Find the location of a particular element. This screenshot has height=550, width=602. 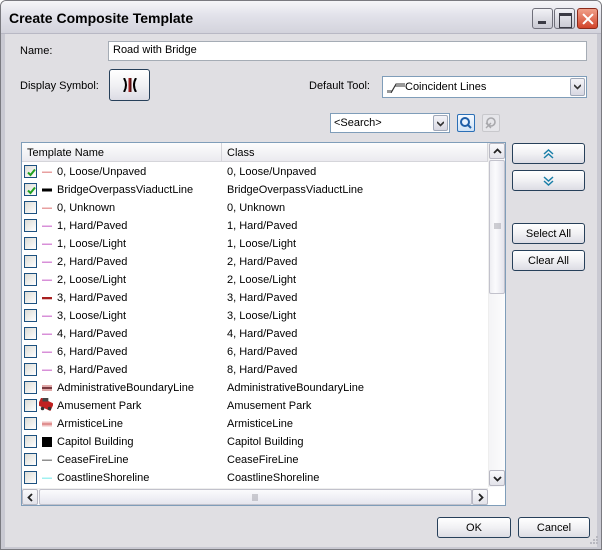

scroll-corner is located at coordinates (496, 496).